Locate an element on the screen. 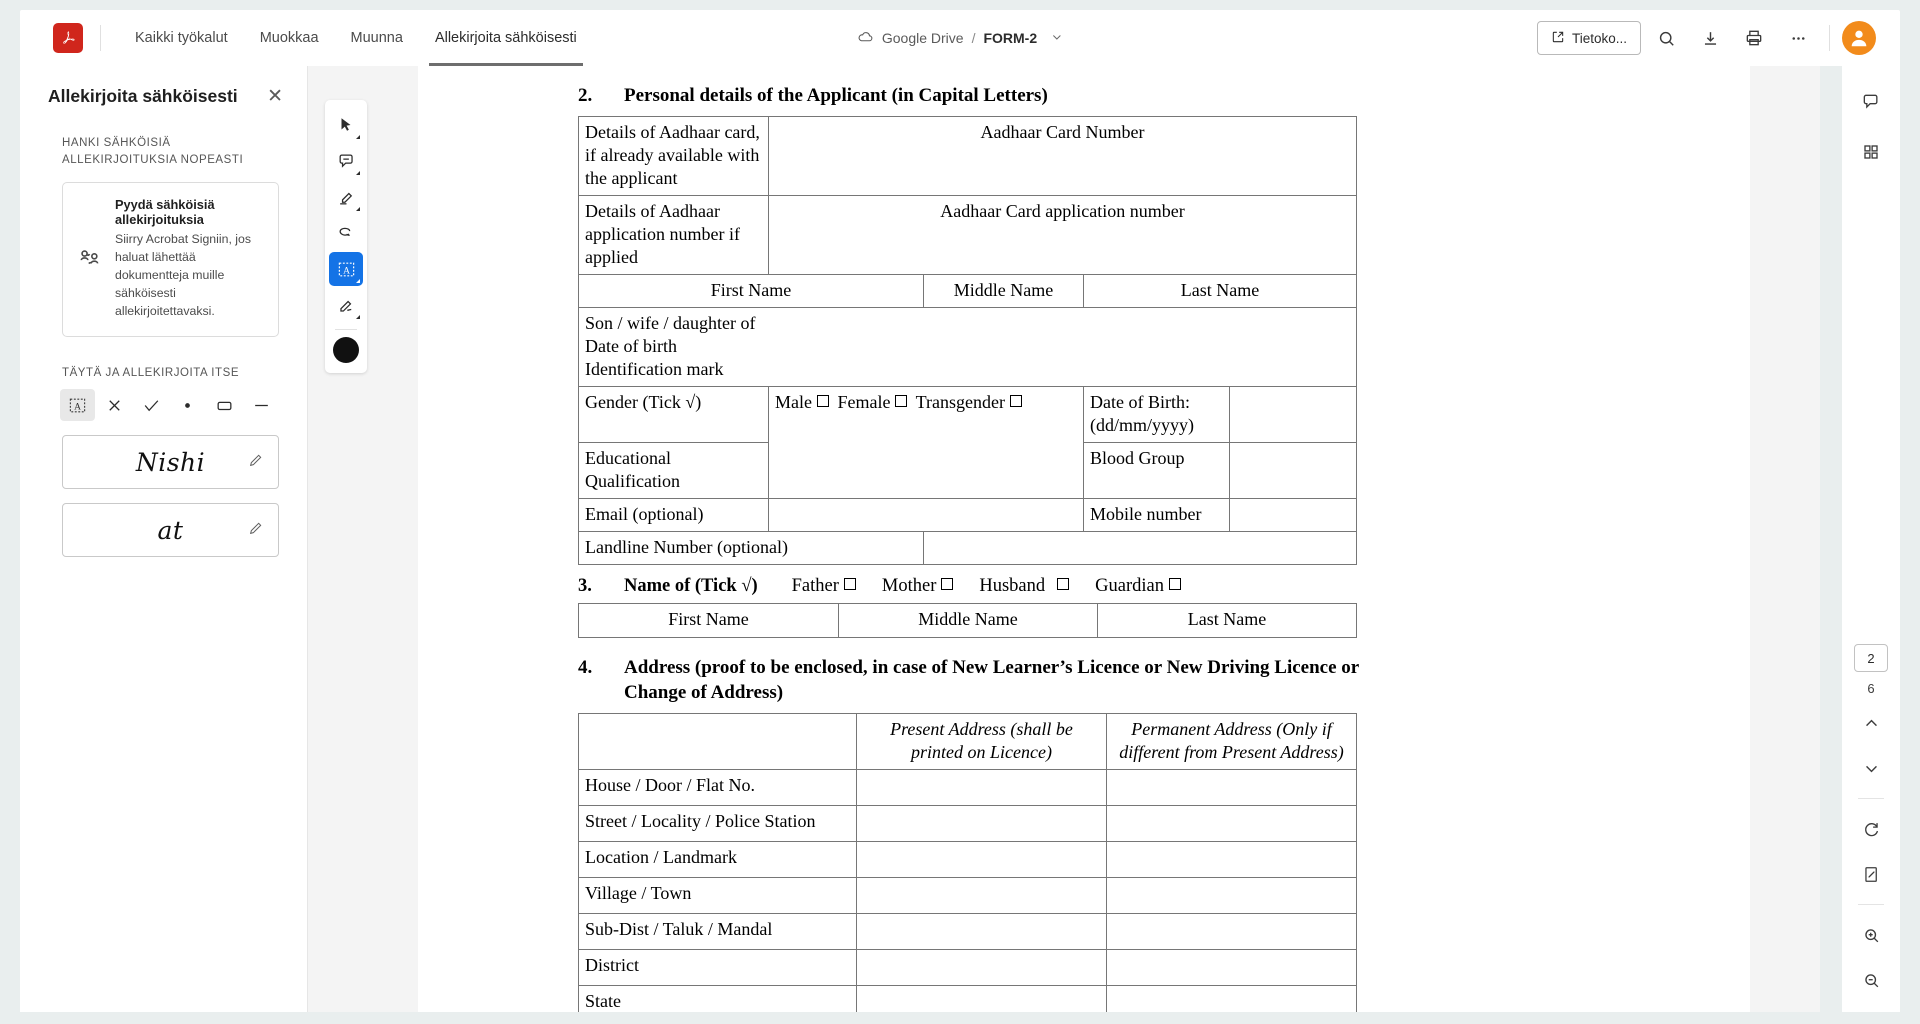 The width and height of the screenshot is (1920, 1024). section-3-option-guardian: Guardian is located at coordinates (1140, 586).